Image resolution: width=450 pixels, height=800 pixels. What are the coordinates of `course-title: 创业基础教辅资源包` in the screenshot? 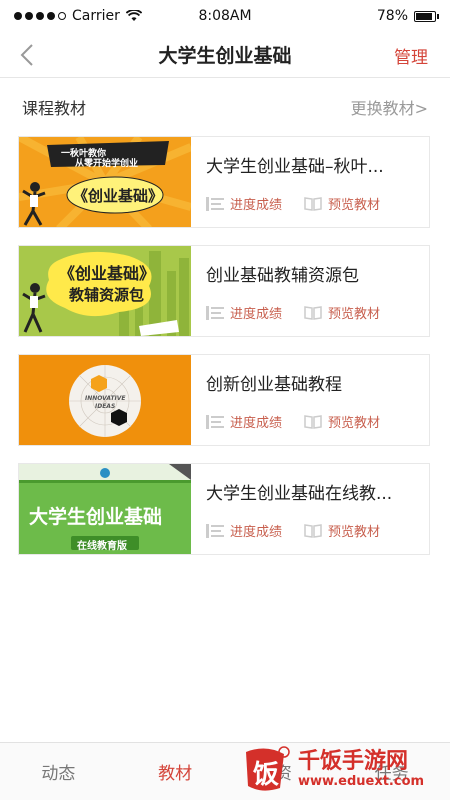 It's located at (282, 276).